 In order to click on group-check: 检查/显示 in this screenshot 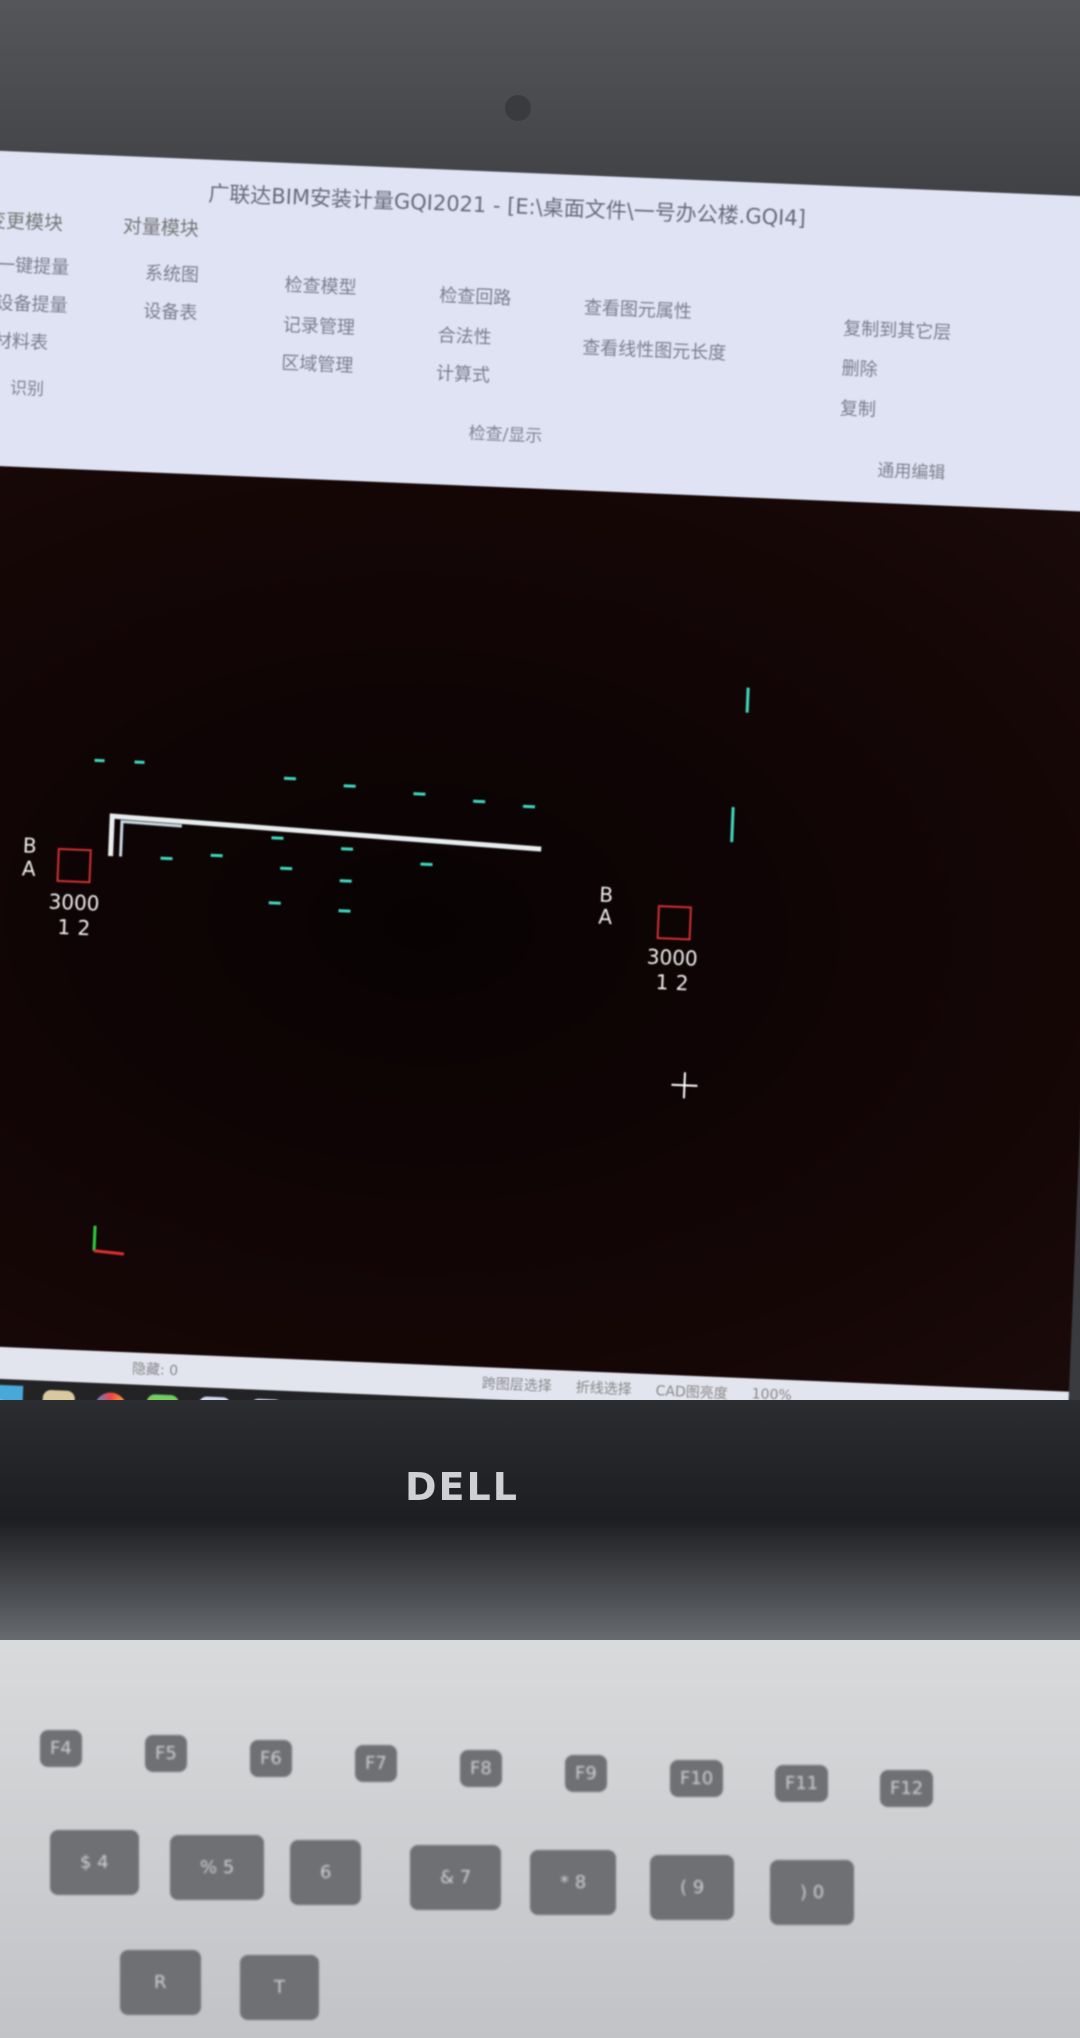, I will do `click(505, 435)`.